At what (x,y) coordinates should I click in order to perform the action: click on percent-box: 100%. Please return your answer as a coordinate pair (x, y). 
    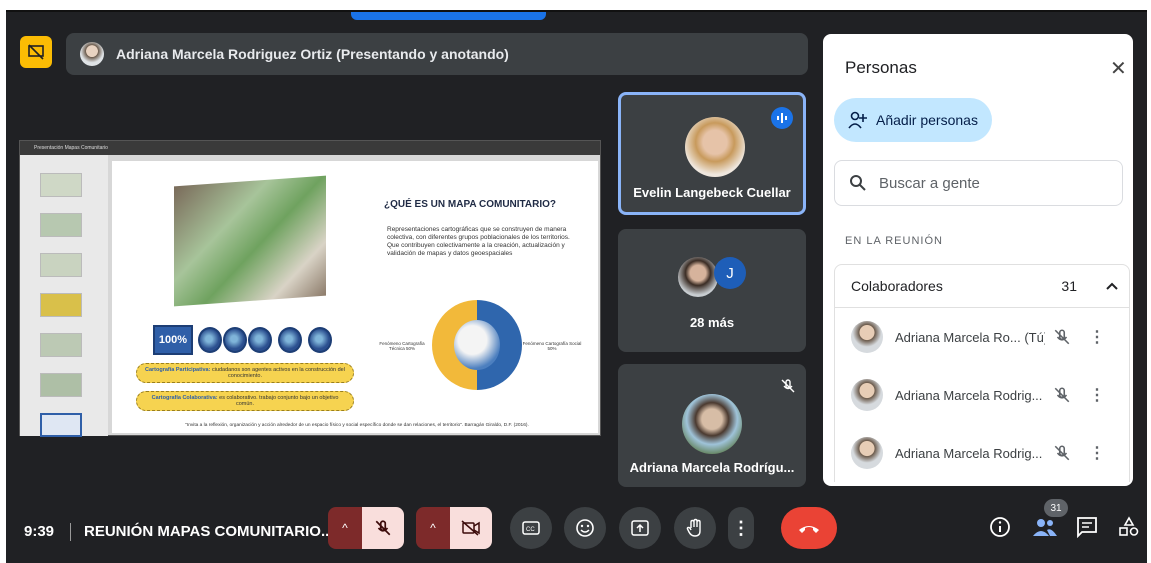
    Looking at the image, I should click on (173, 340).